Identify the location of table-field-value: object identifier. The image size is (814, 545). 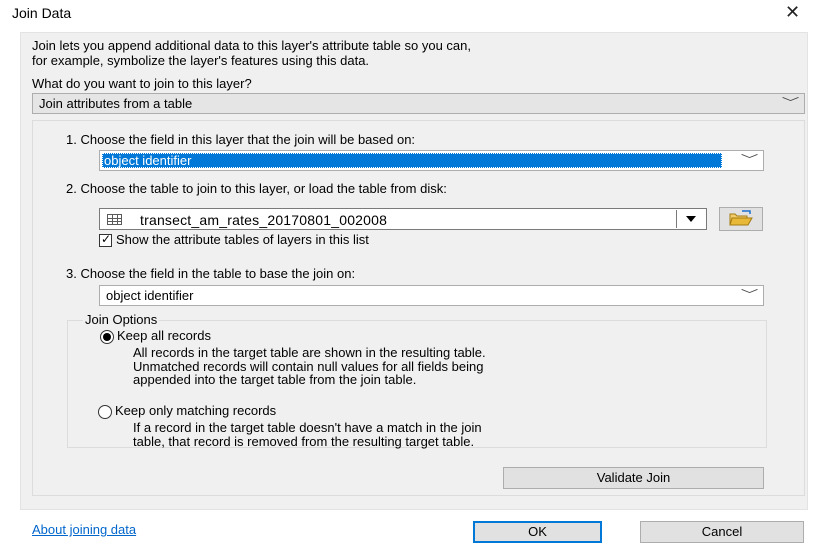
(150, 295).